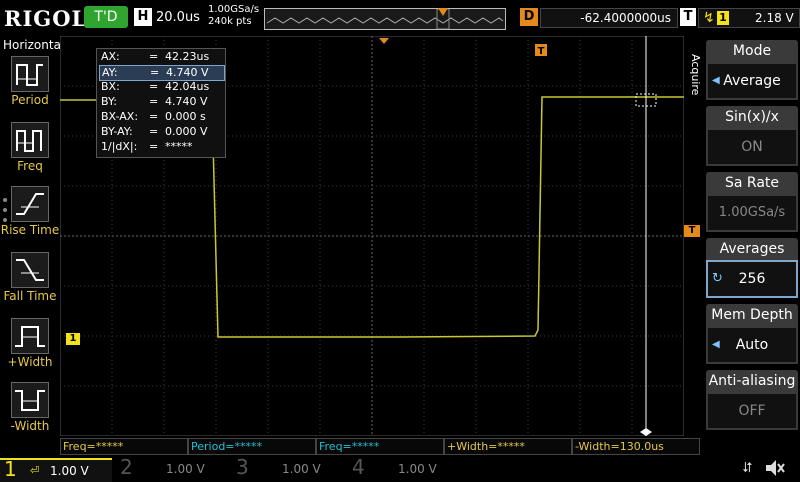 The height and width of the screenshot is (482, 800). Describe the element at coordinates (443, 14) in the screenshot. I see `memory-trigger-marker` at that location.